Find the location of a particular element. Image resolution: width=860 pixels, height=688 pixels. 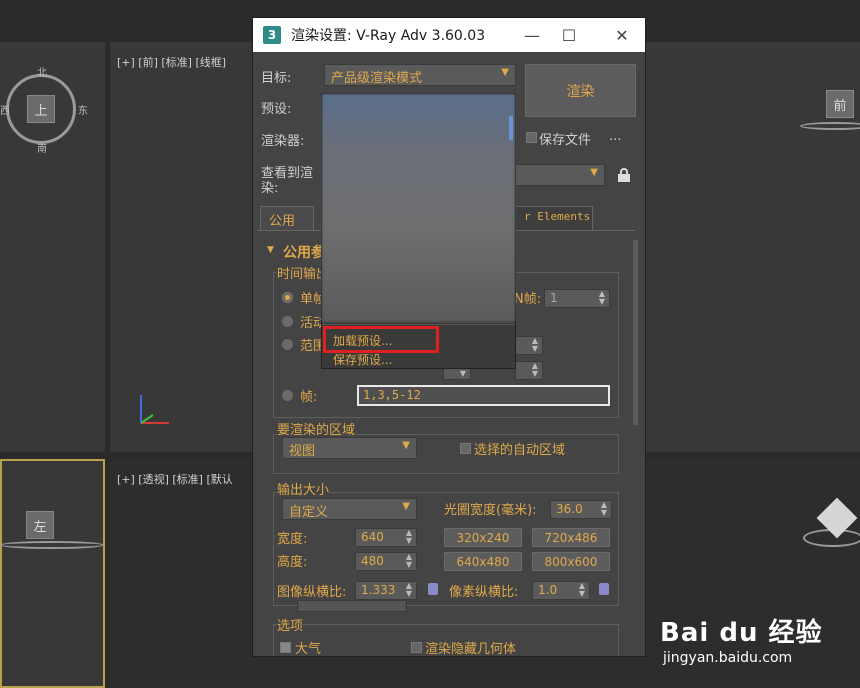

aperture-spinner: 36.0 ▲ ▼ is located at coordinates (581, 509).